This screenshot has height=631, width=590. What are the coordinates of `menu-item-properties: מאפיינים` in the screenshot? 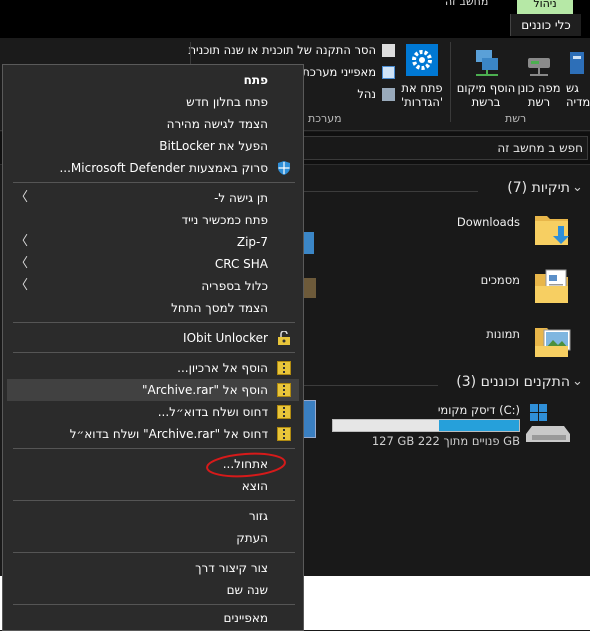 It's located at (153, 618).